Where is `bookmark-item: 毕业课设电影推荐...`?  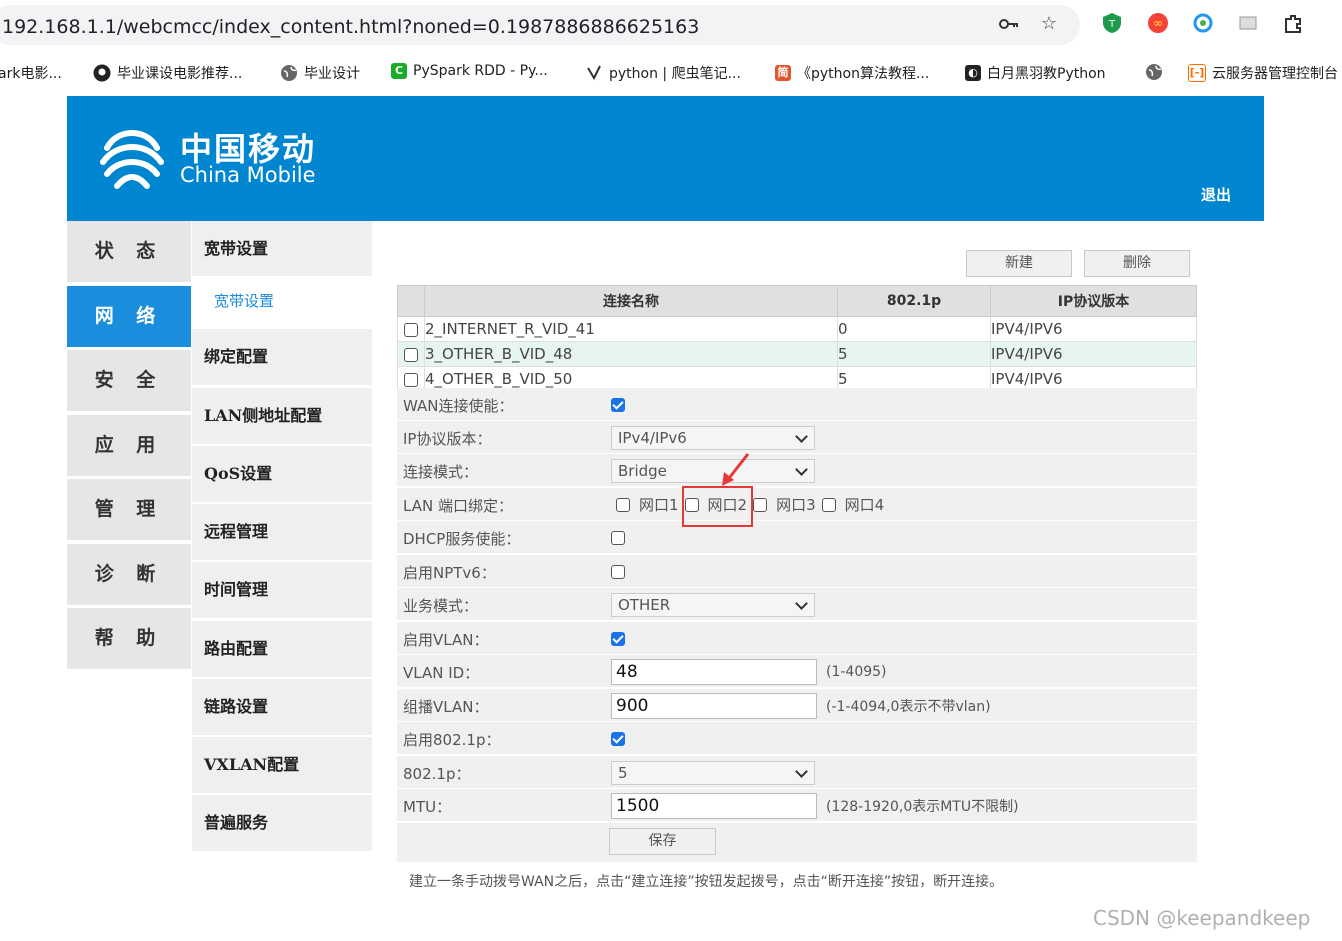 bookmark-item: 毕业课设电影推荐... is located at coordinates (167, 73).